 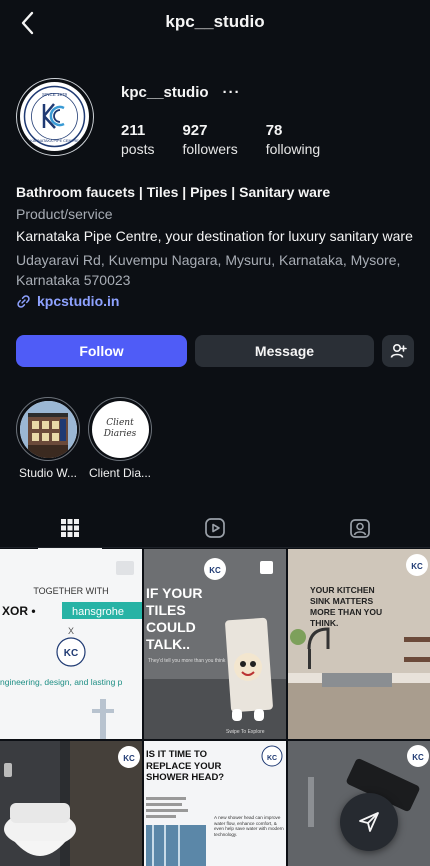 I want to click on stat-posts-label: posts, so click(x=138, y=149).